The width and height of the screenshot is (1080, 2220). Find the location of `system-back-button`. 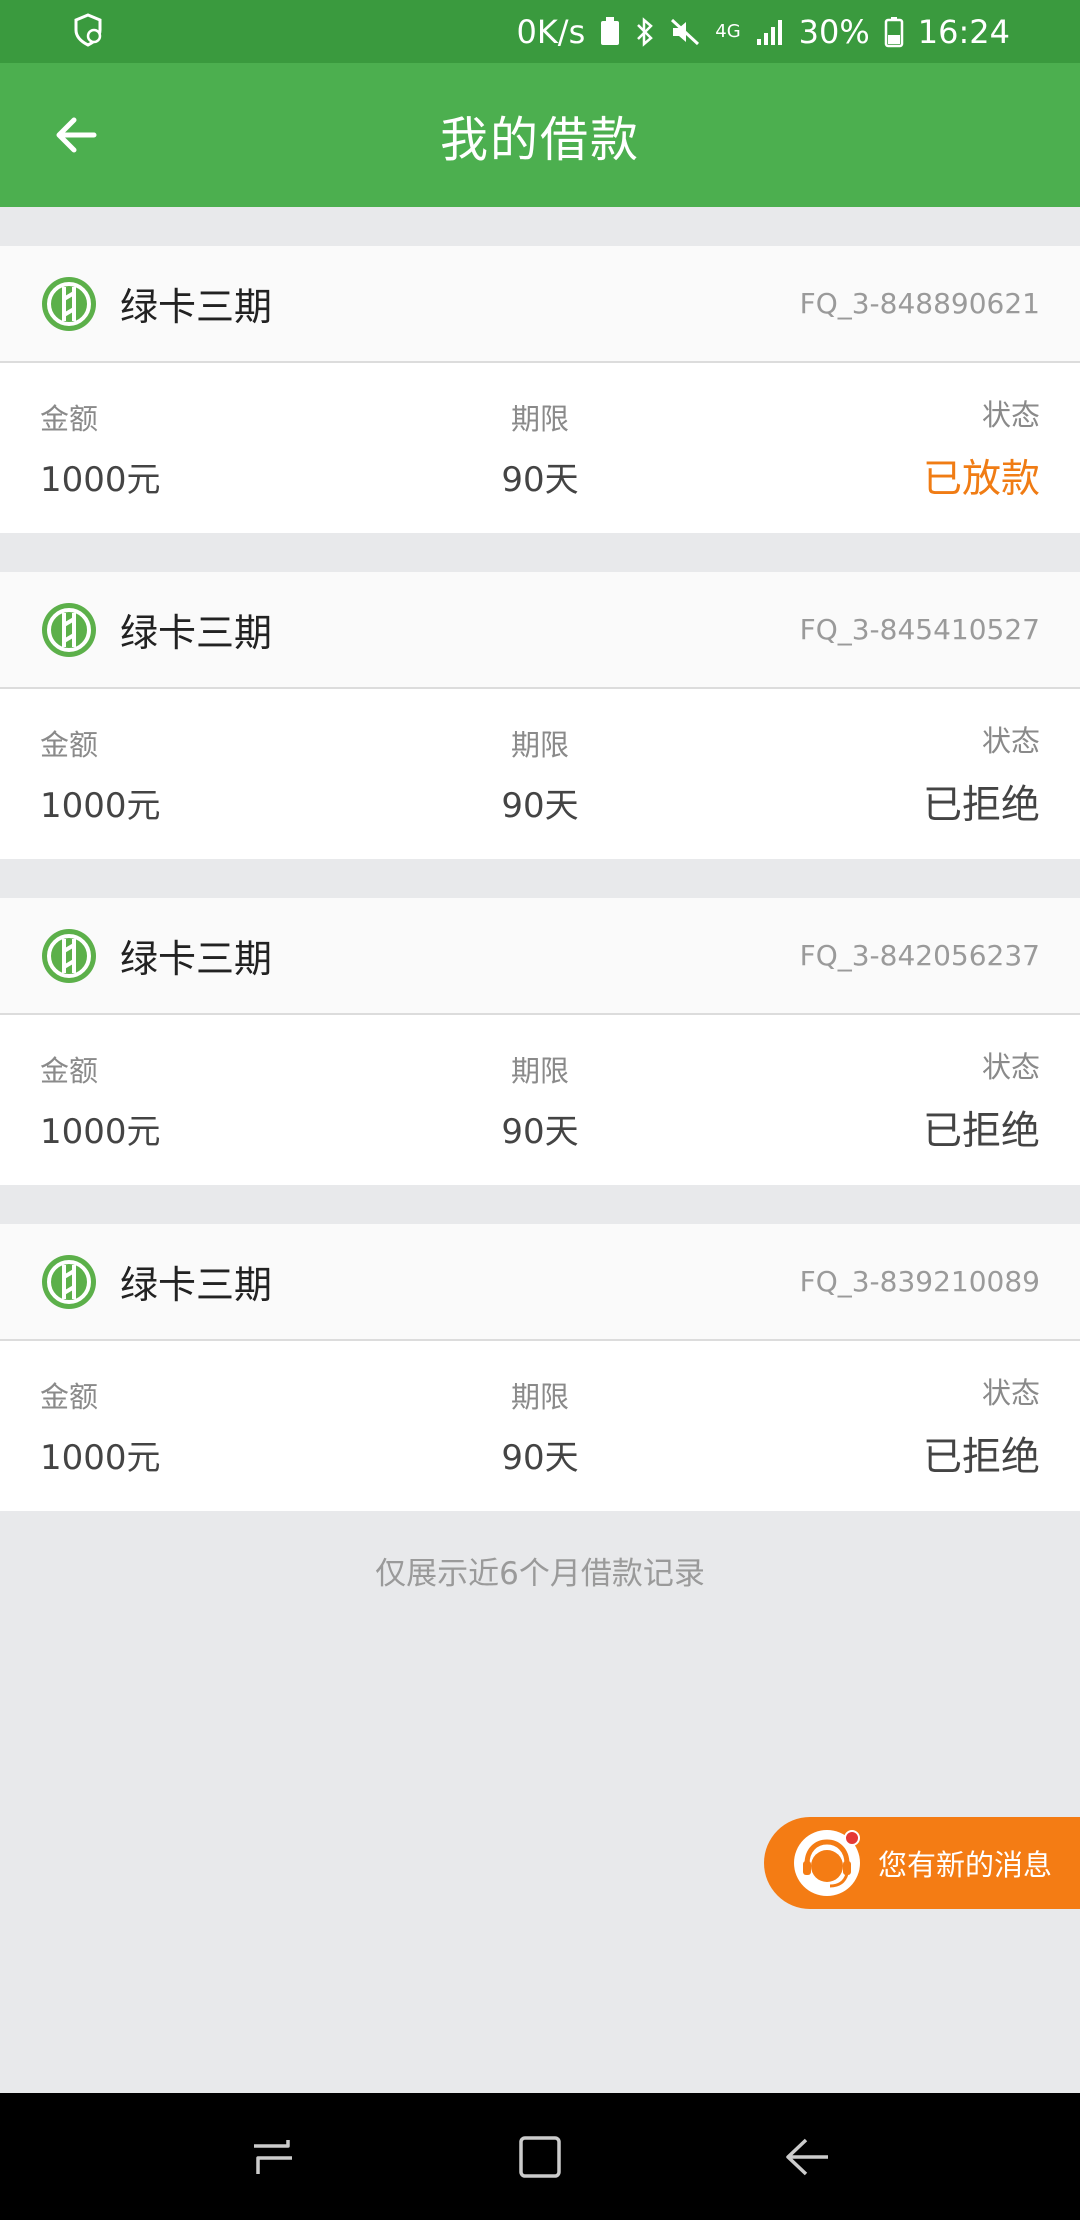

system-back-button is located at coordinates (807, 2157).